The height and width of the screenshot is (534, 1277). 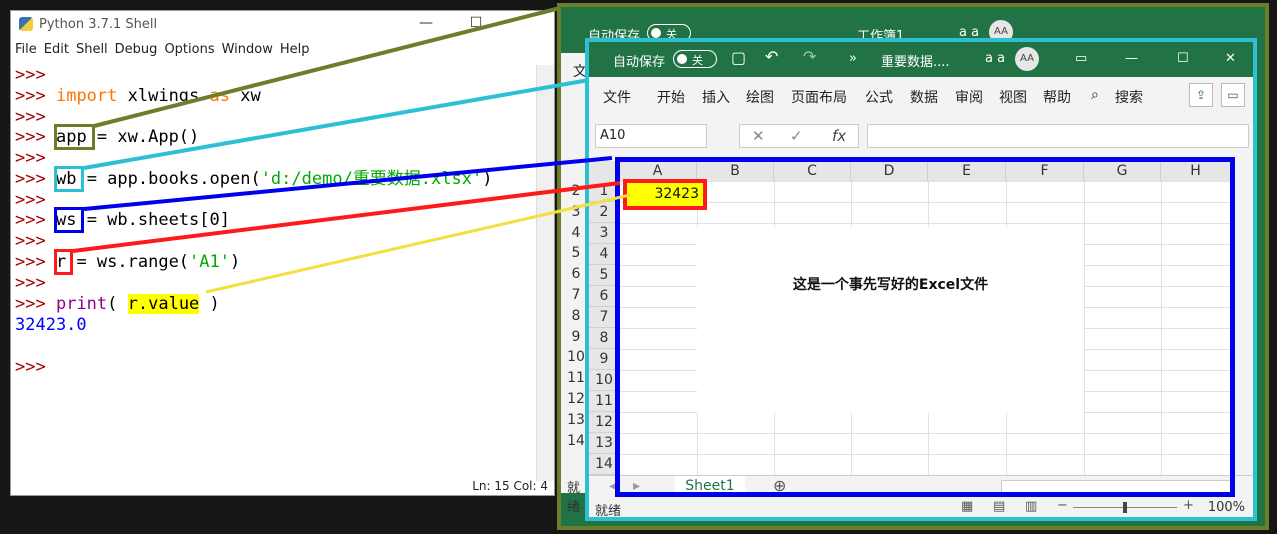 I want to click on zoom-slider-thumb, so click(x=1125, y=507).